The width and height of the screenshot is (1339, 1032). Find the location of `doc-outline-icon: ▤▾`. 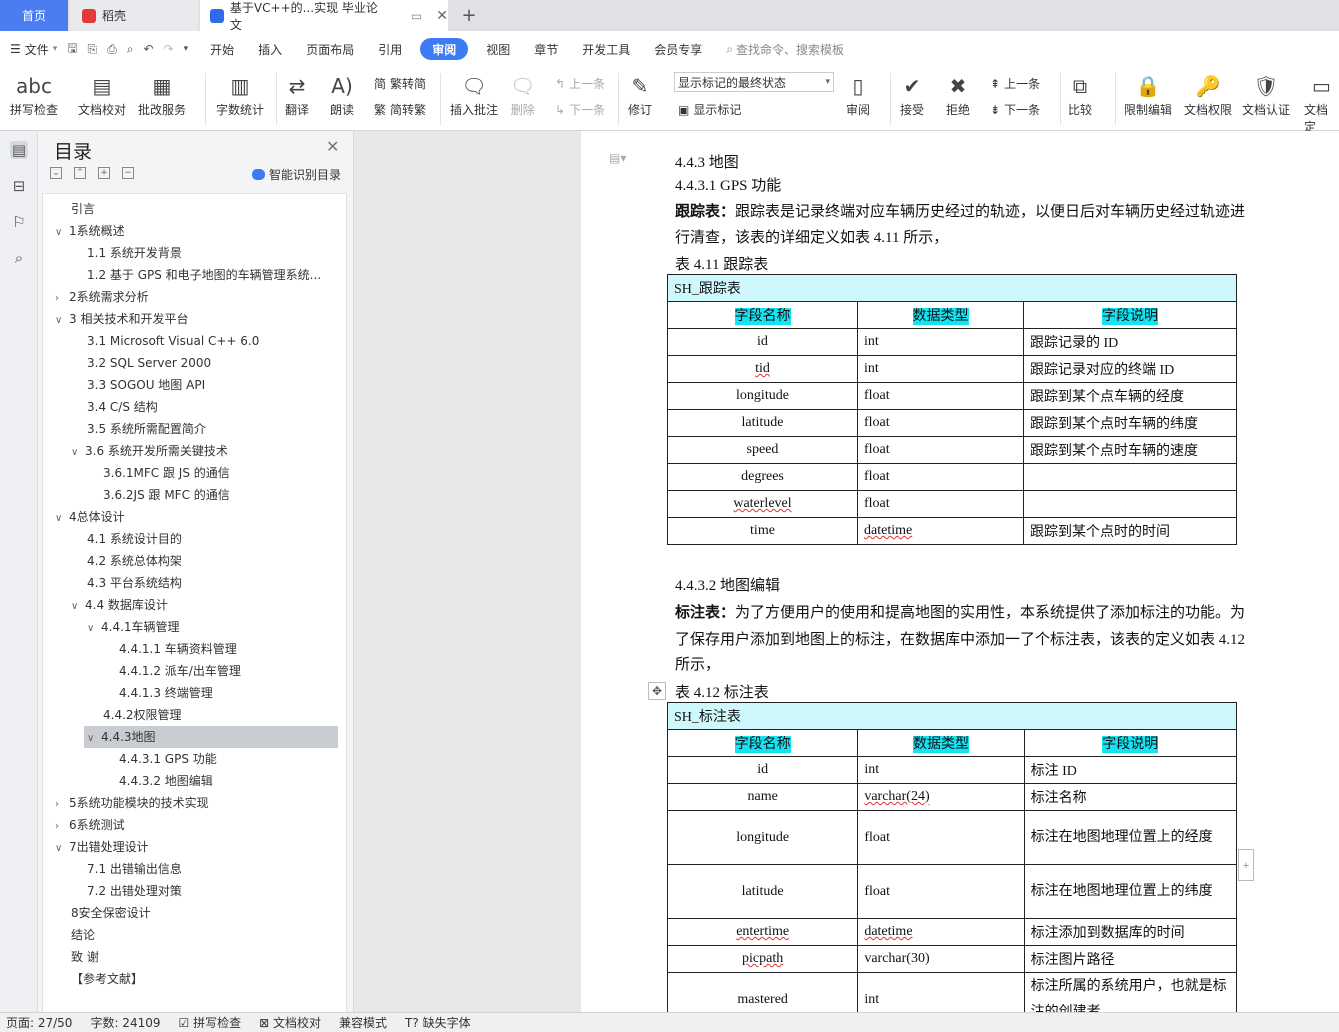

doc-outline-icon: ▤▾ is located at coordinates (617, 158).